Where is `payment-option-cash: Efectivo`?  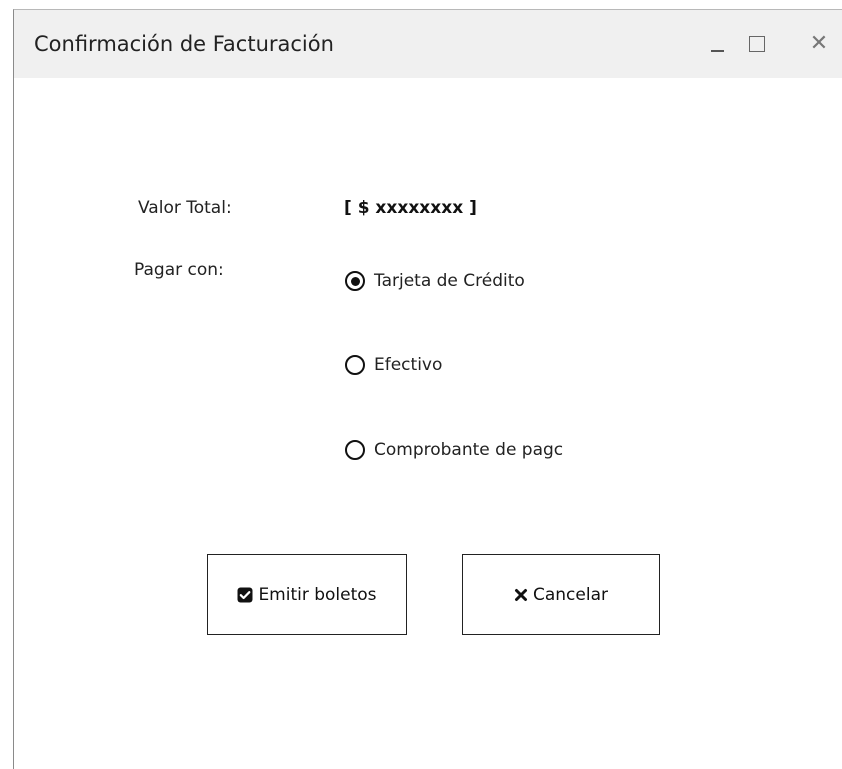
payment-option-cash: Efectivo is located at coordinates (393, 365).